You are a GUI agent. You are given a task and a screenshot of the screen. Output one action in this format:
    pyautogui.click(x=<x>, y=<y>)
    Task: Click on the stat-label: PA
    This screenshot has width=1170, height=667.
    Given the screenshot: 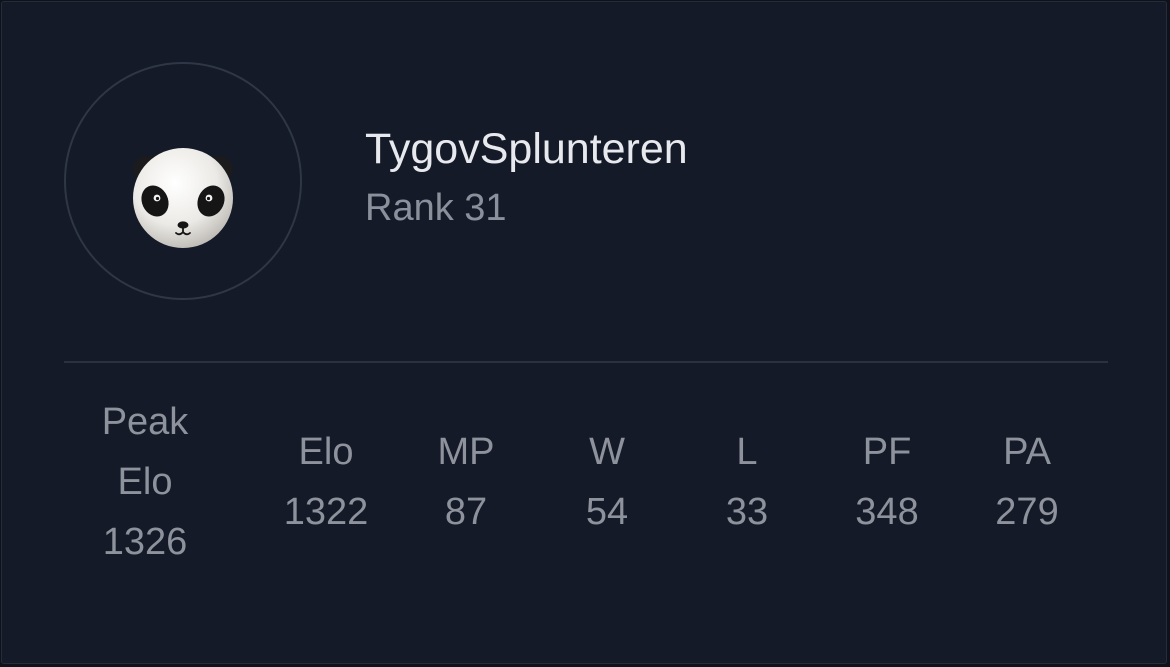 What is the action you would take?
    pyautogui.click(x=1027, y=452)
    